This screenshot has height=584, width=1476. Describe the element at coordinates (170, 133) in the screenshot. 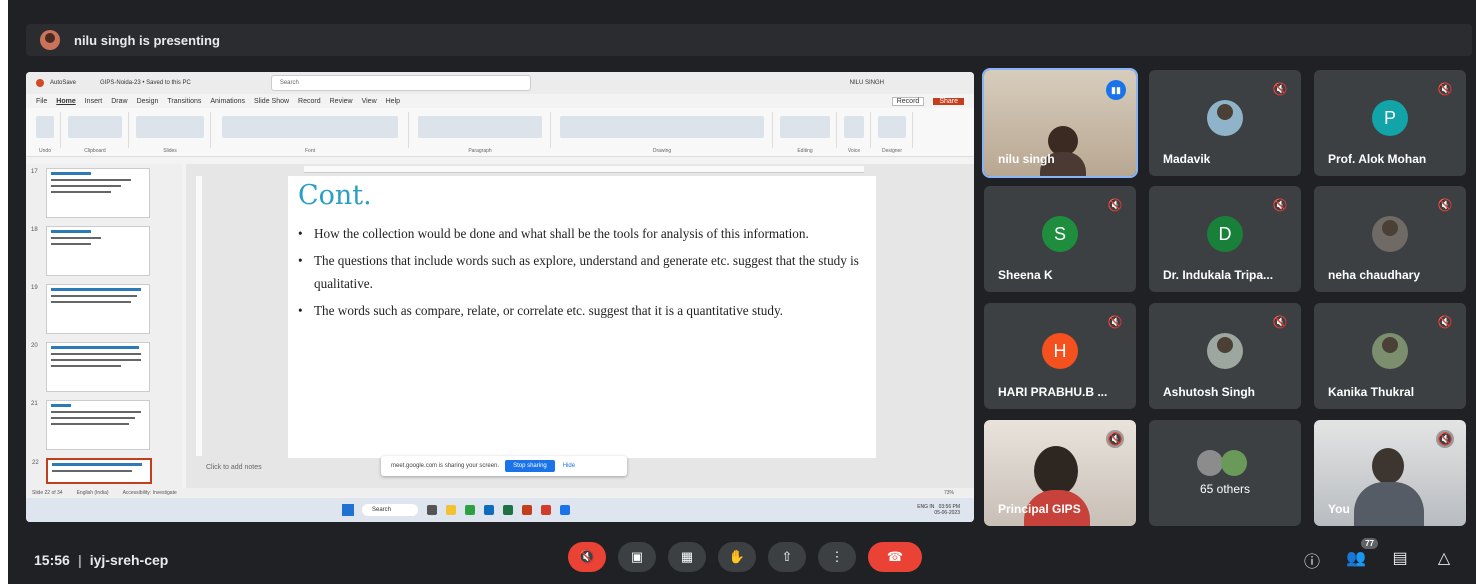

I see `ribbon-slides: Slides` at that location.